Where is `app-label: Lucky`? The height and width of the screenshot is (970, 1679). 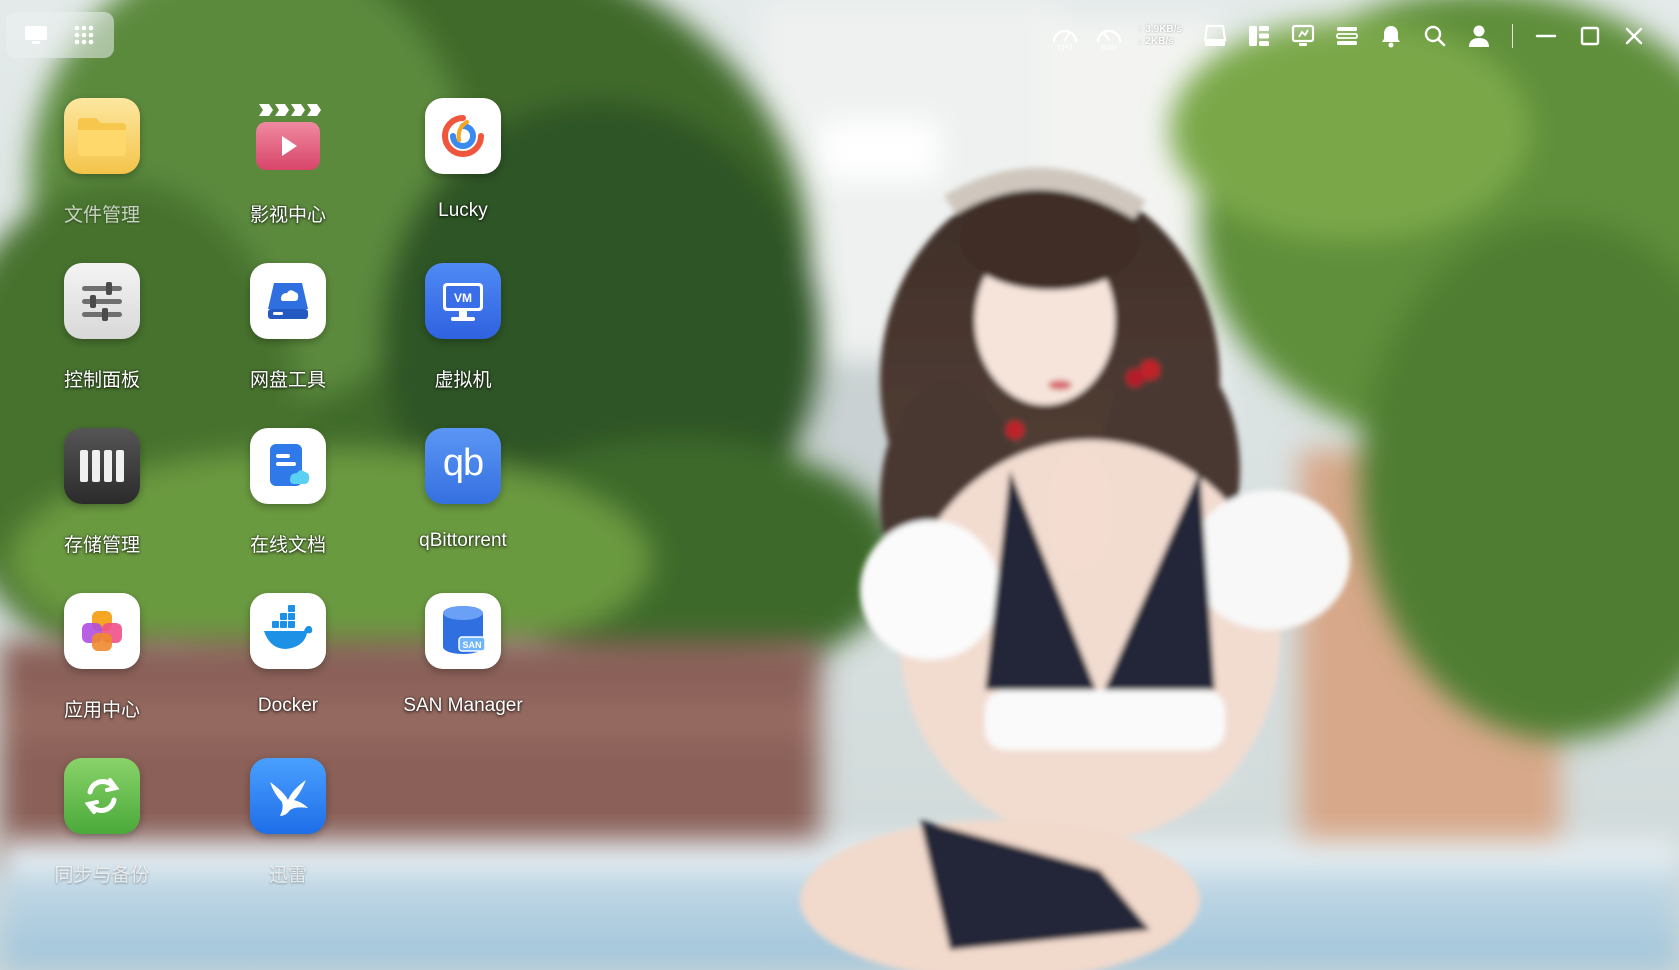 app-label: Lucky is located at coordinates (463, 210).